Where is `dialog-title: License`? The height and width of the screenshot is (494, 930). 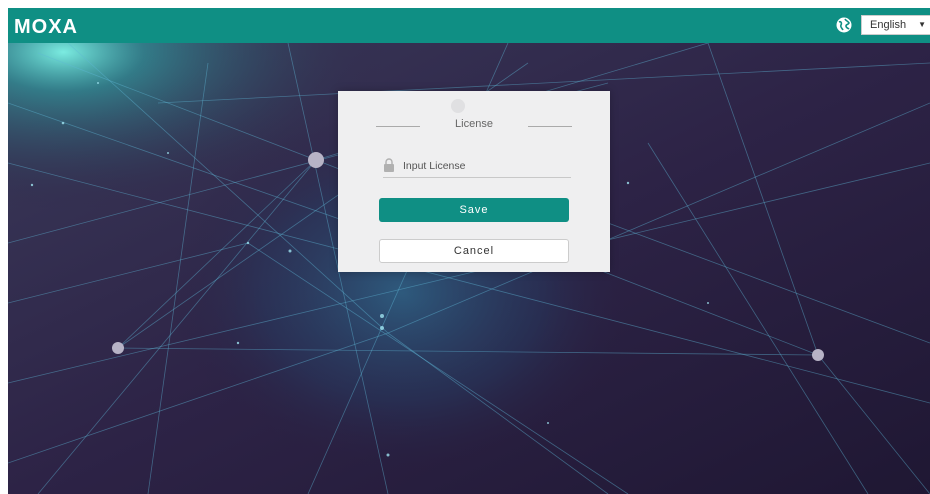 dialog-title: License is located at coordinates (474, 124).